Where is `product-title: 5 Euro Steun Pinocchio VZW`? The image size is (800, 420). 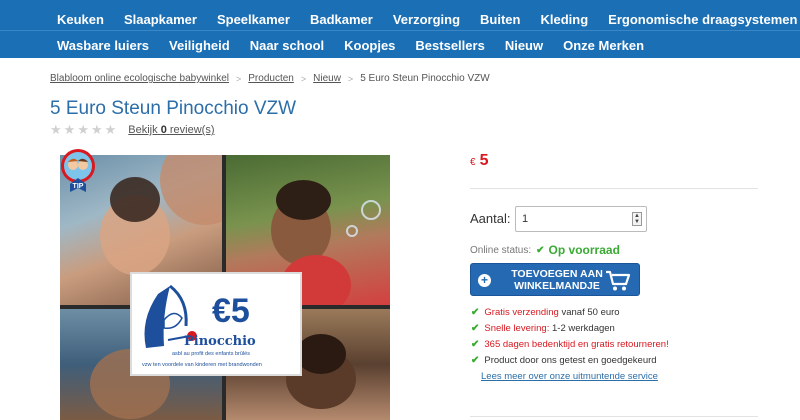 product-title: 5 Euro Steun Pinocchio VZW is located at coordinates (173, 108).